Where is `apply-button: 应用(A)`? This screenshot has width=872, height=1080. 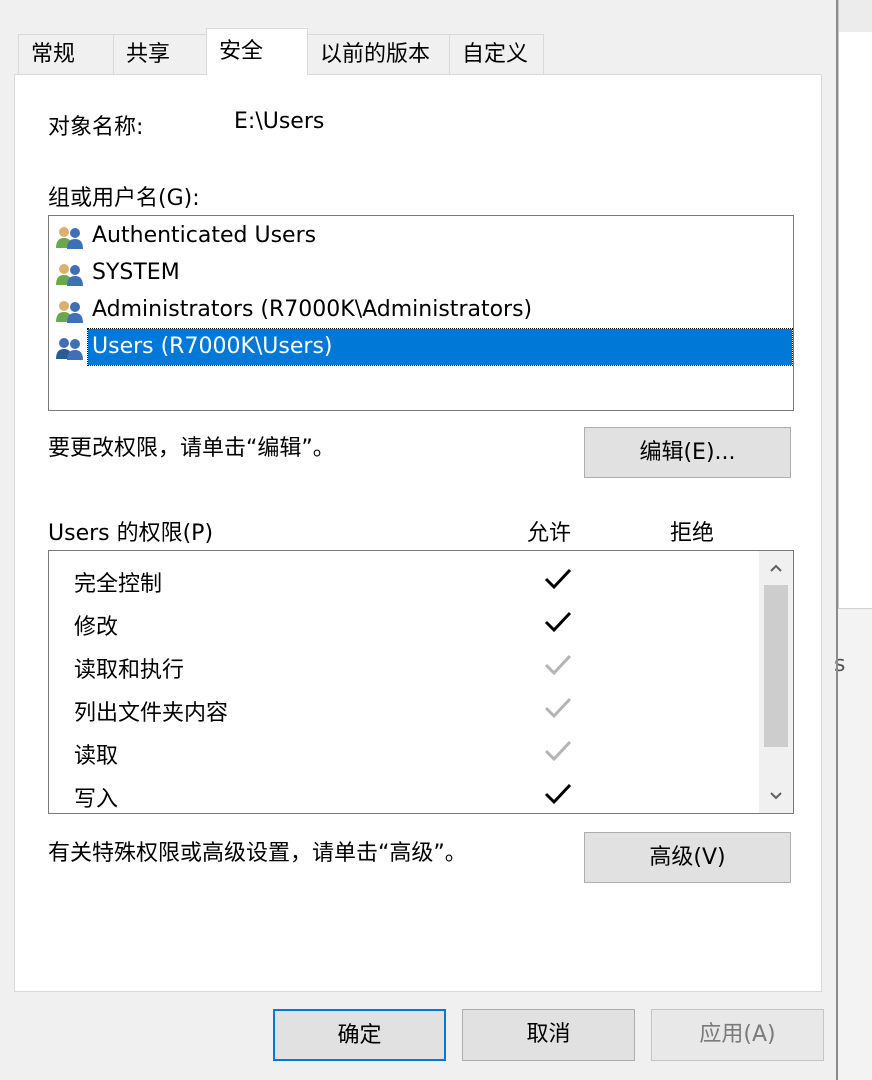 apply-button: 应用(A) is located at coordinates (737, 1035).